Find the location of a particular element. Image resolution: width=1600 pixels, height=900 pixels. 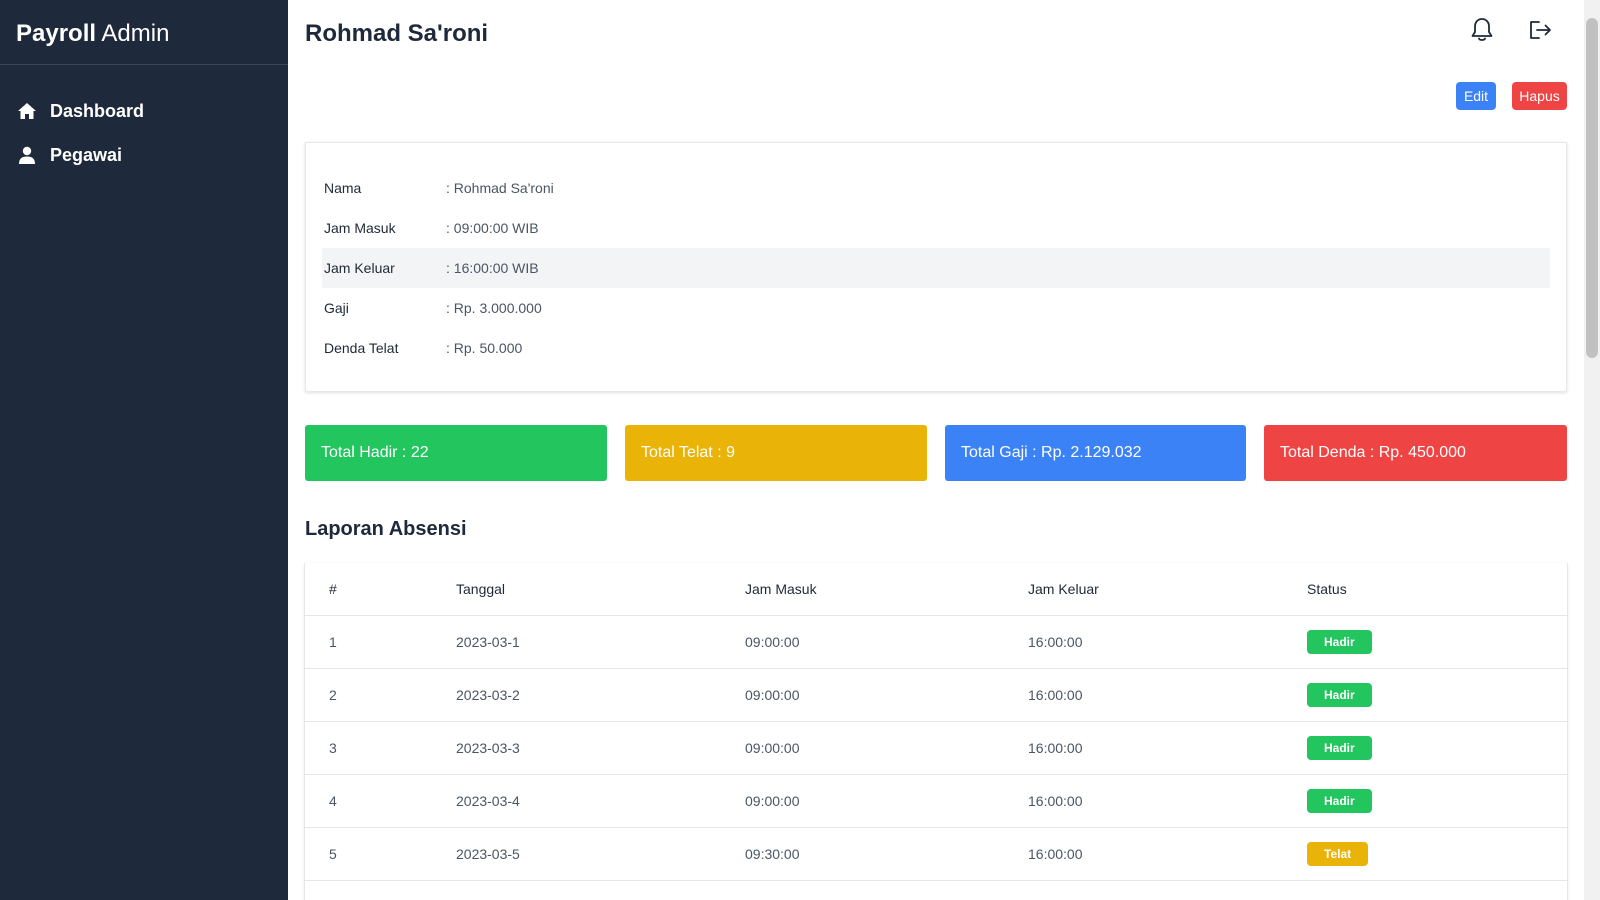

cell-status: Telat is located at coordinates (1437, 854).